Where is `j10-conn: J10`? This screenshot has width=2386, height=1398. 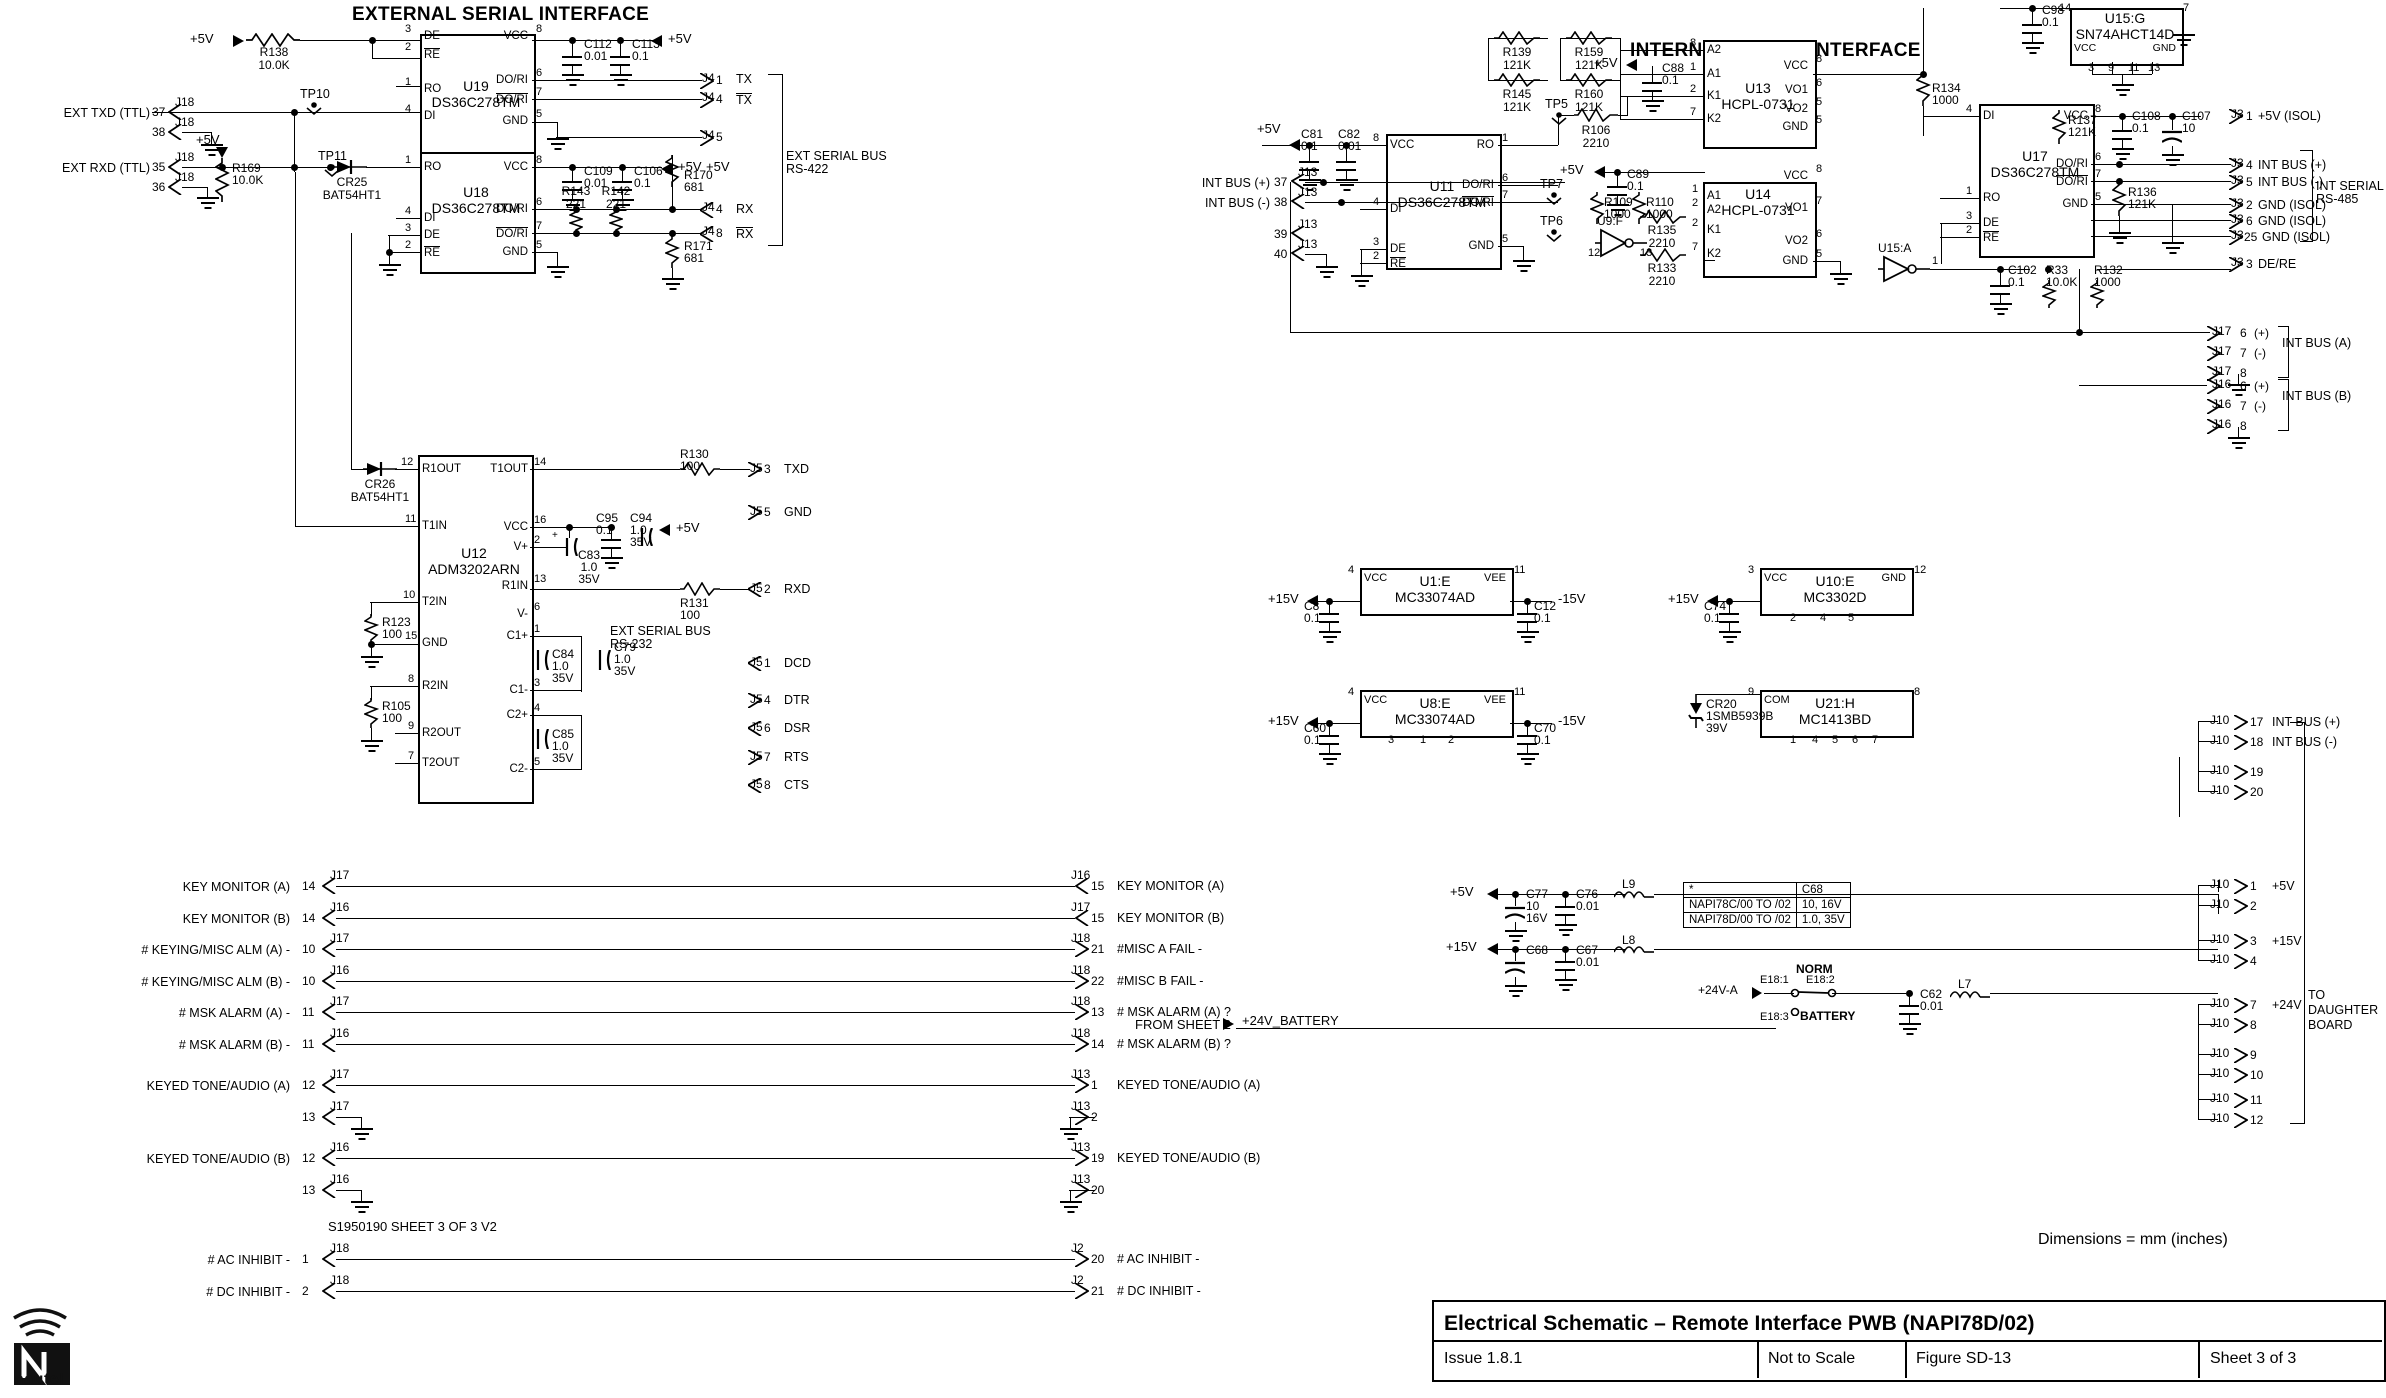
j10-conn: J10 is located at coordinates (2220, 904).